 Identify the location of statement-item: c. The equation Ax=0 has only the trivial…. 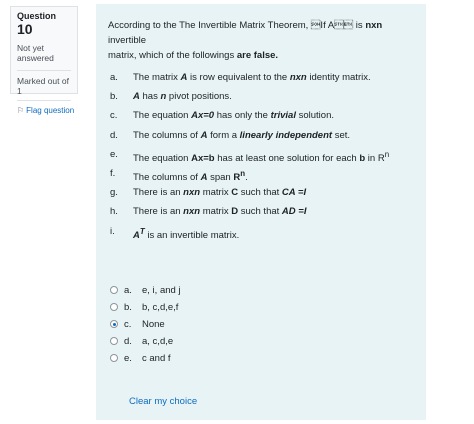
(261, 115).